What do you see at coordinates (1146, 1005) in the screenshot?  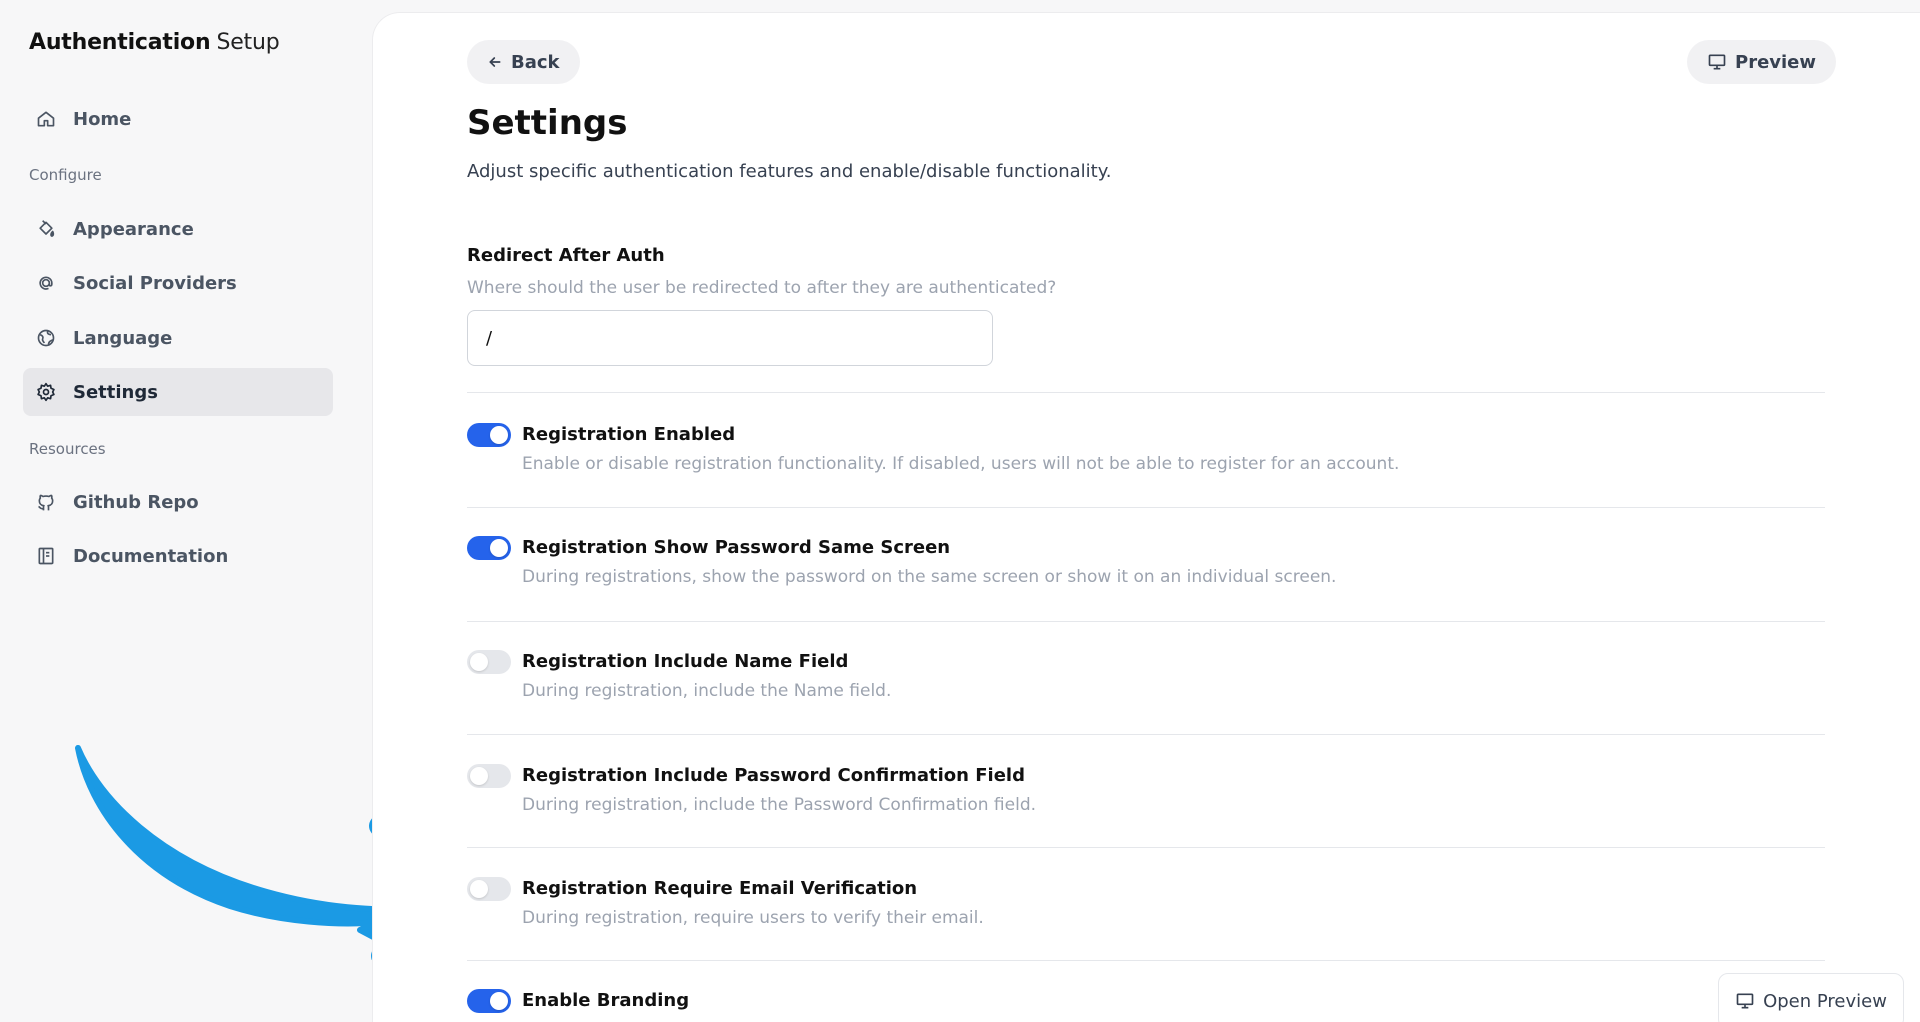 I see `setting-enable-branding: Enable Branding` at bounding box center [1146, 1005].